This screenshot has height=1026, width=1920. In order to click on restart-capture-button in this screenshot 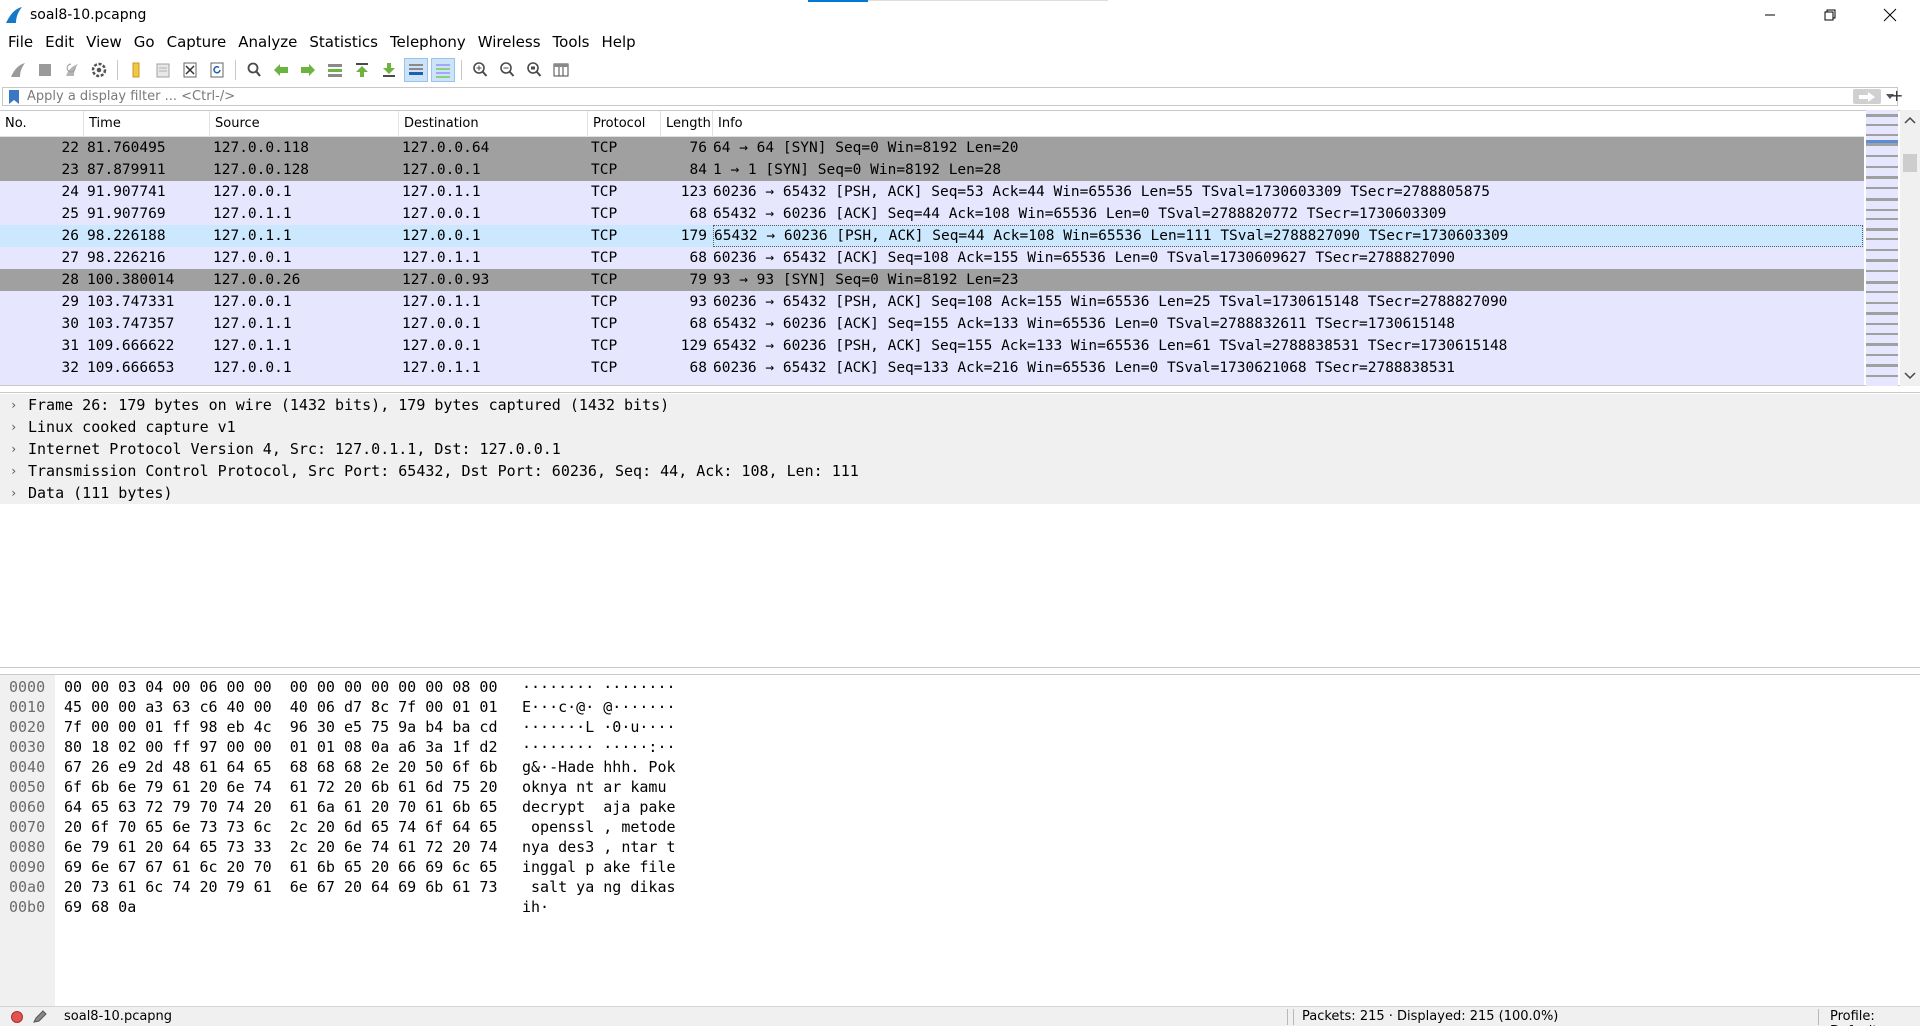, I will do `click(72, 70)`.